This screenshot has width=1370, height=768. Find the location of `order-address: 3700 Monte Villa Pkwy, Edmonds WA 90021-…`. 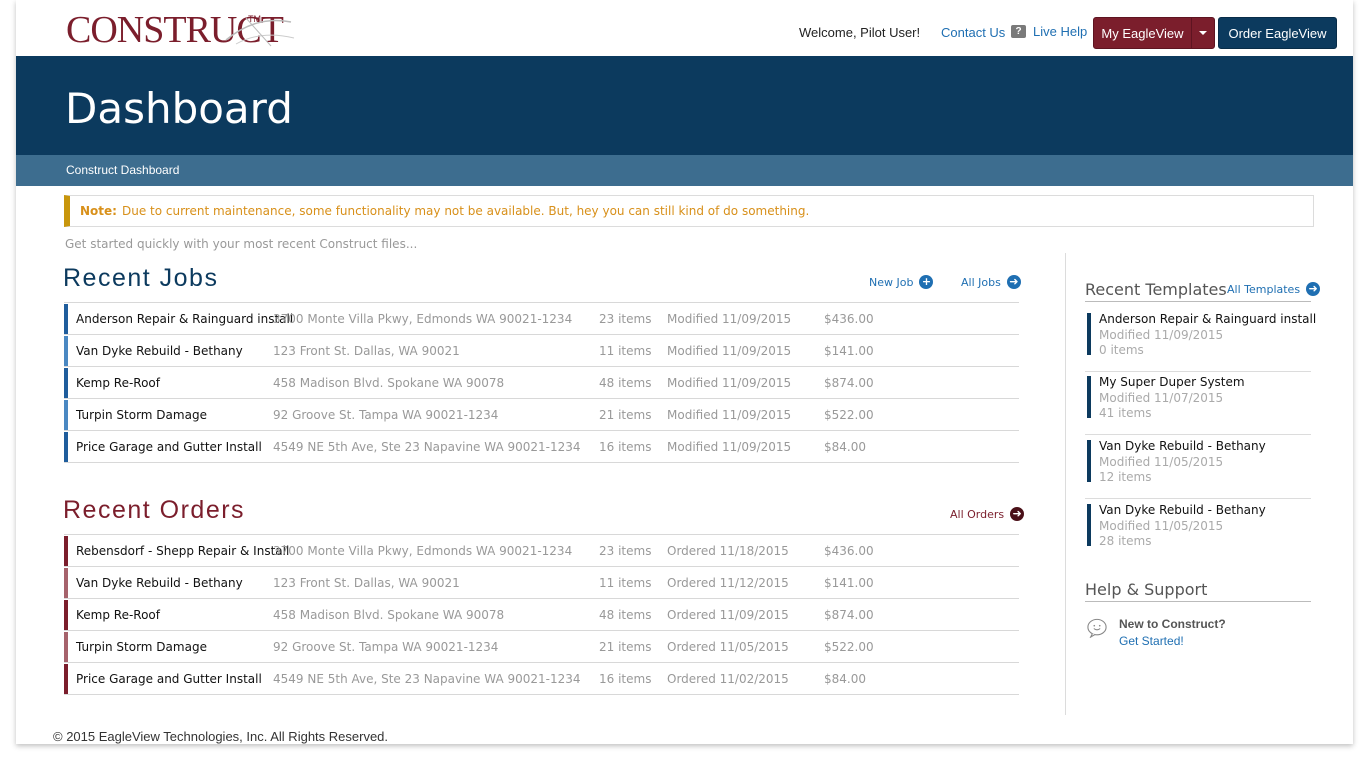

order-address: 3700 Monte Villa Pkwy, Edmonds WA 90021-… is located at coordinates (423, 551).